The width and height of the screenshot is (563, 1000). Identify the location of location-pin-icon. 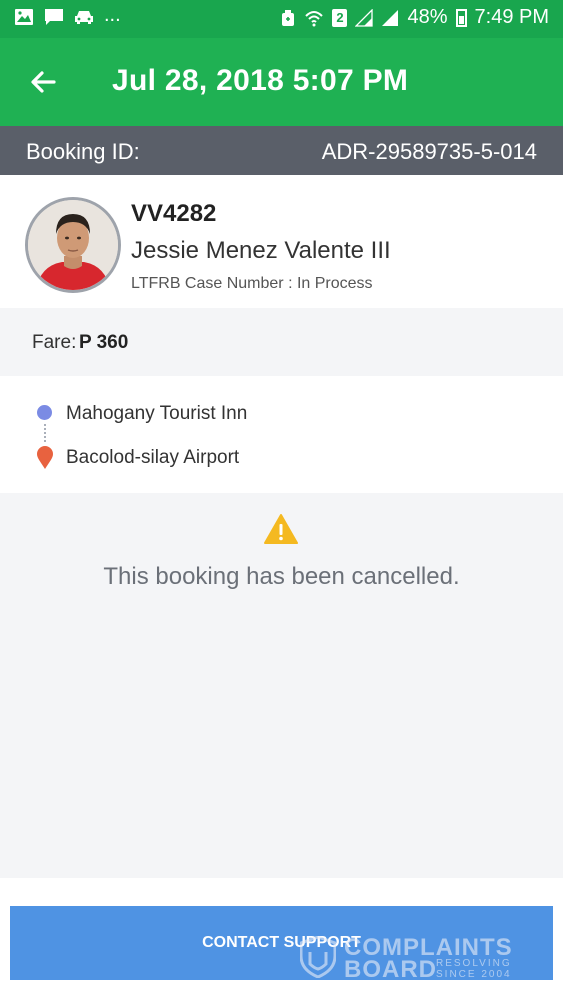
(45, 457).